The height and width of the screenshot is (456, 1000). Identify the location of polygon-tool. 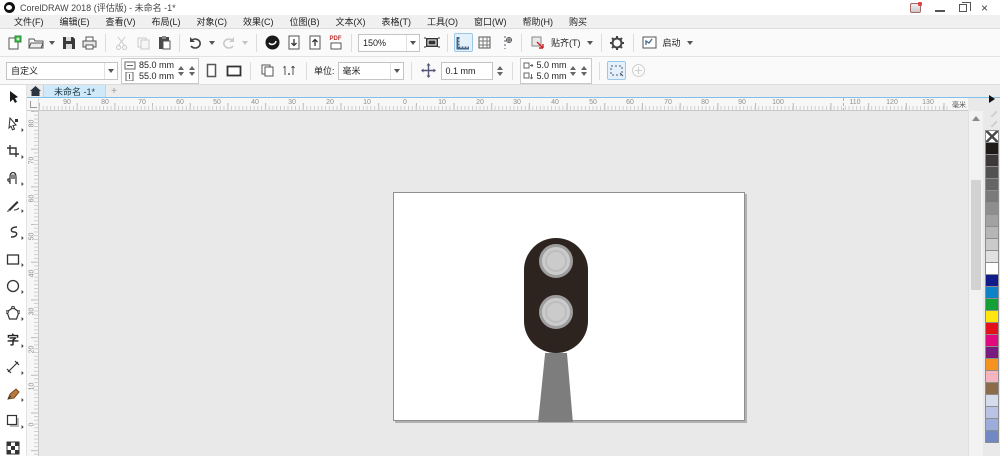
(13, 313).